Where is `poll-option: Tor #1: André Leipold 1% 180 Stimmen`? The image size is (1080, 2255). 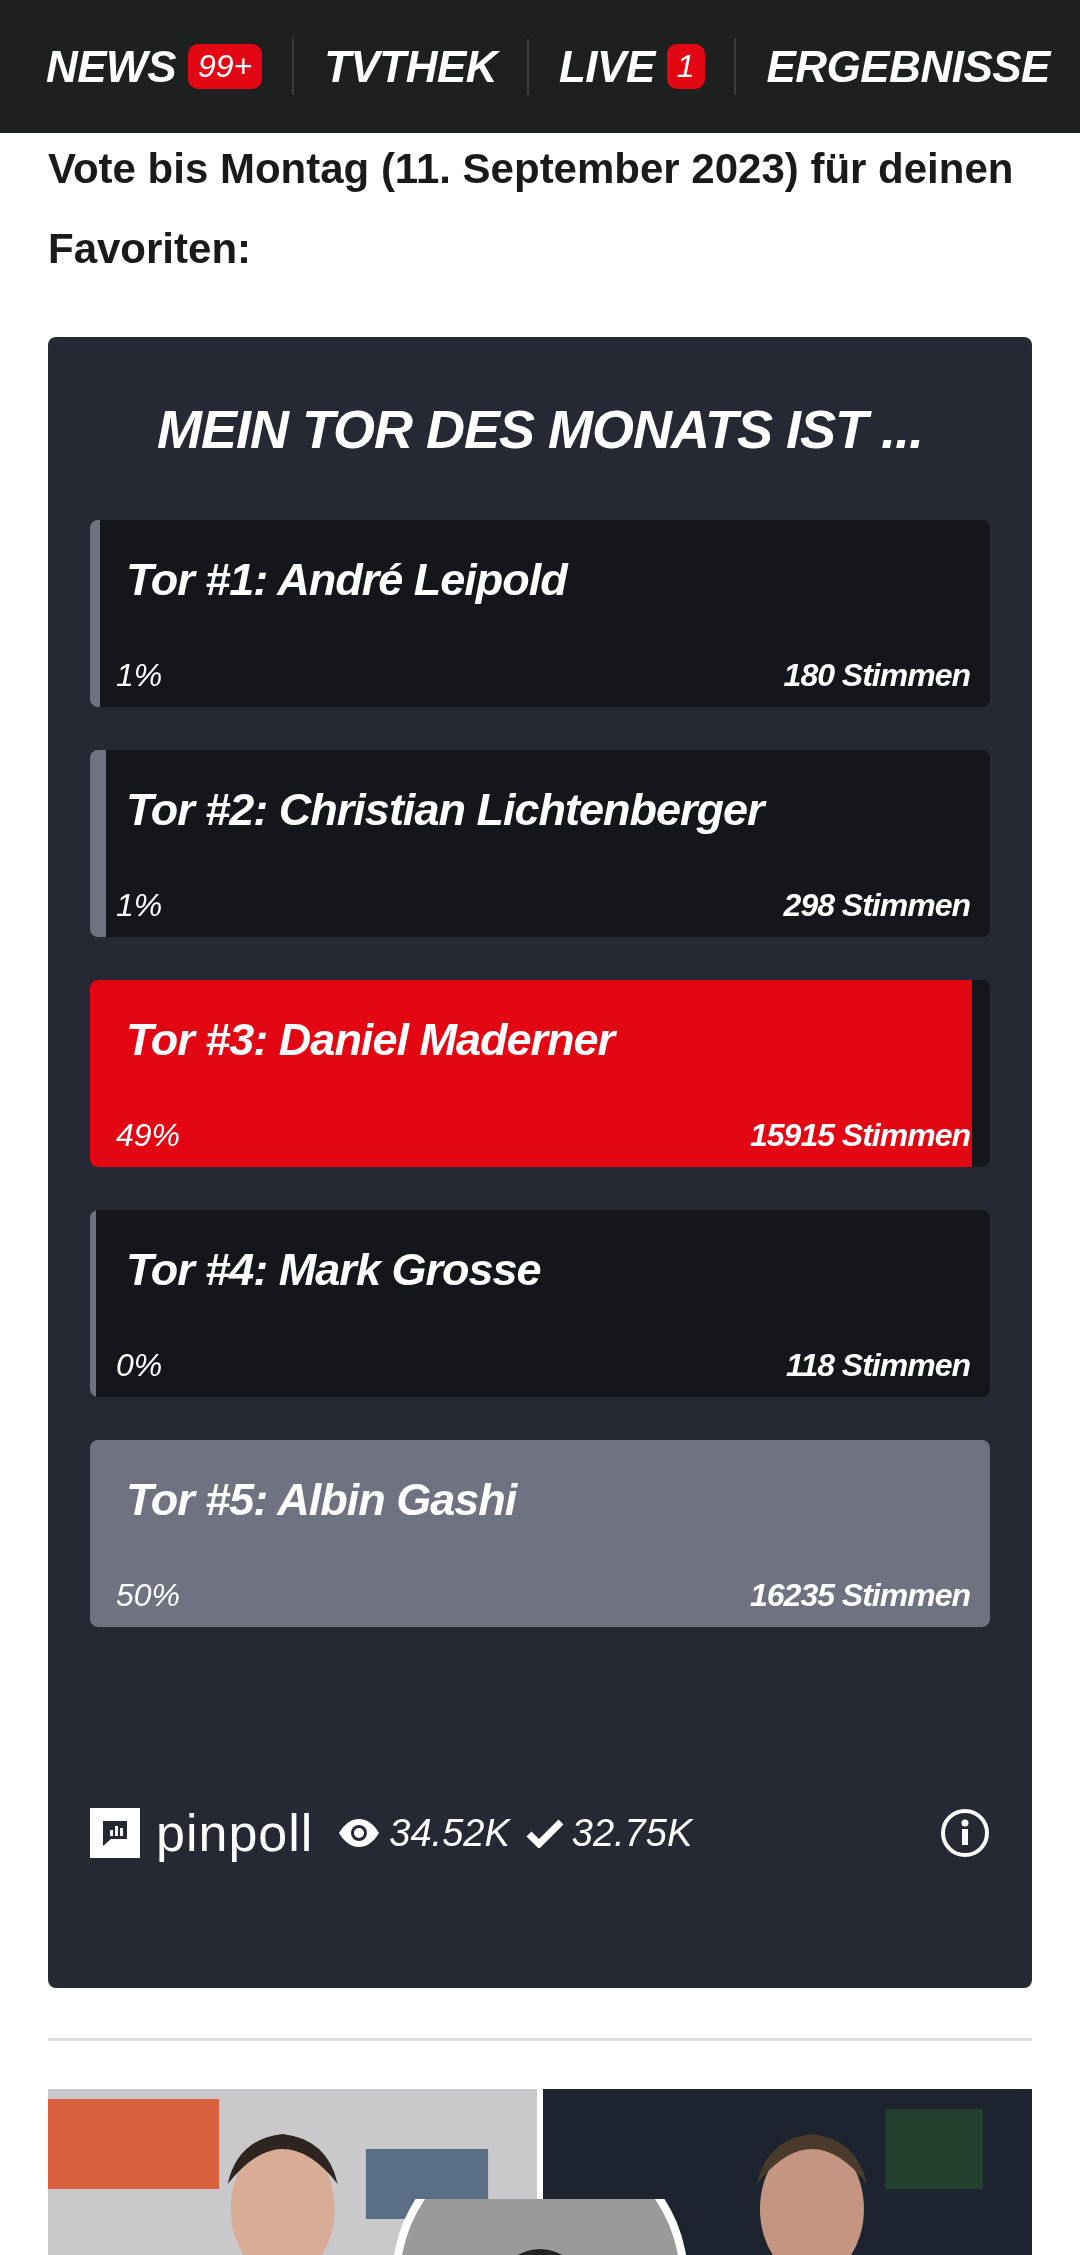
poll-option: Tor #1: André Leipold 1% 180 Stimmen is located at coordinates (540, 613).